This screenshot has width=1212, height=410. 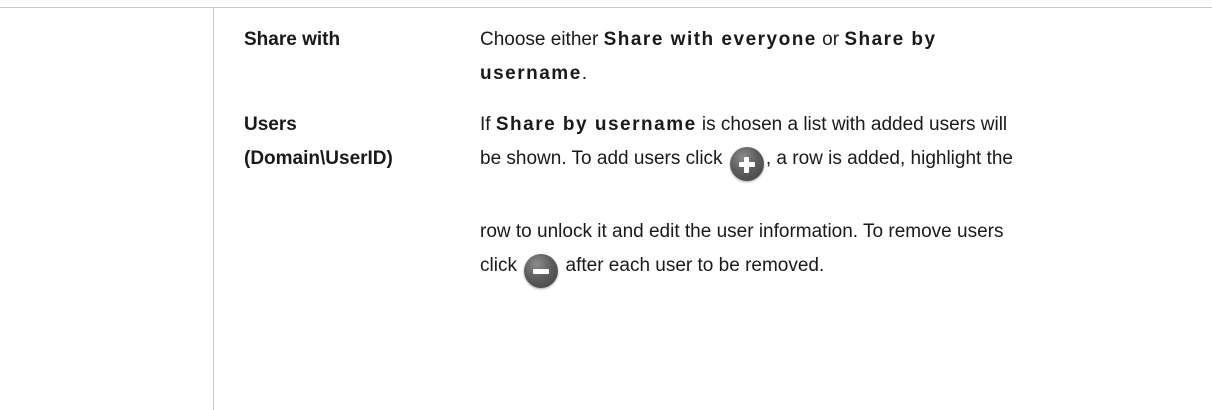 What do you see at coordinates (318, 142) in the screenshot?
I see `term-users: Users (Domain\UserID)` at bounding box center [318, 142].